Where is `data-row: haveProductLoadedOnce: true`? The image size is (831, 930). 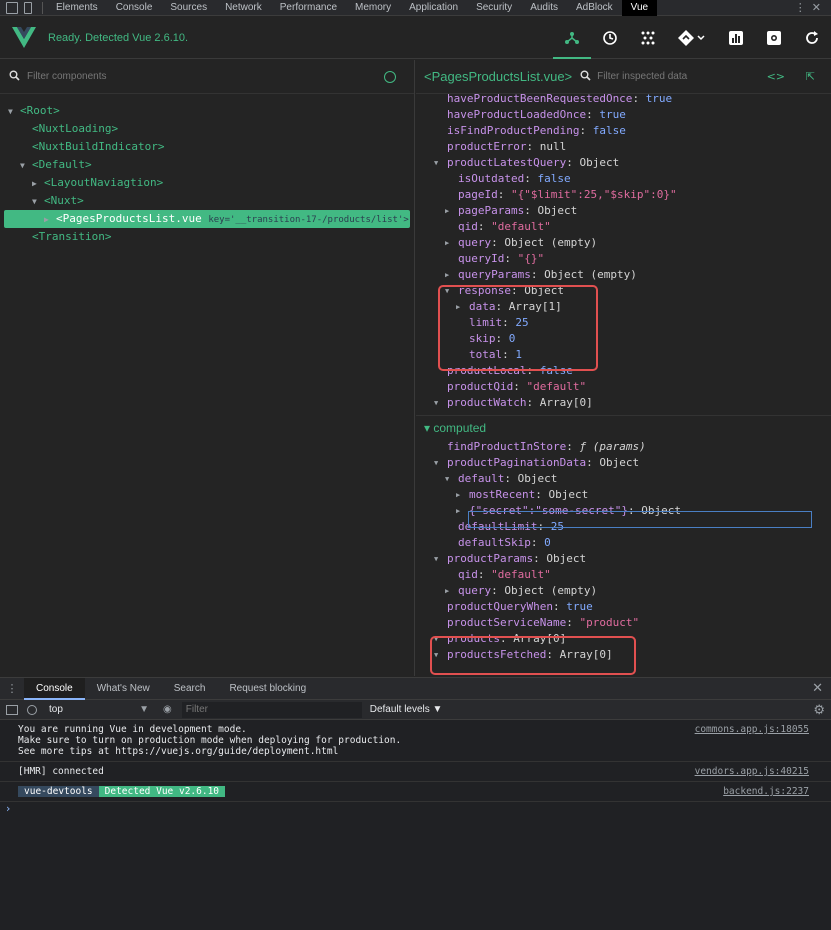 data-row: haveProductLoadedOnce: true is located at coordinates (632, 115).